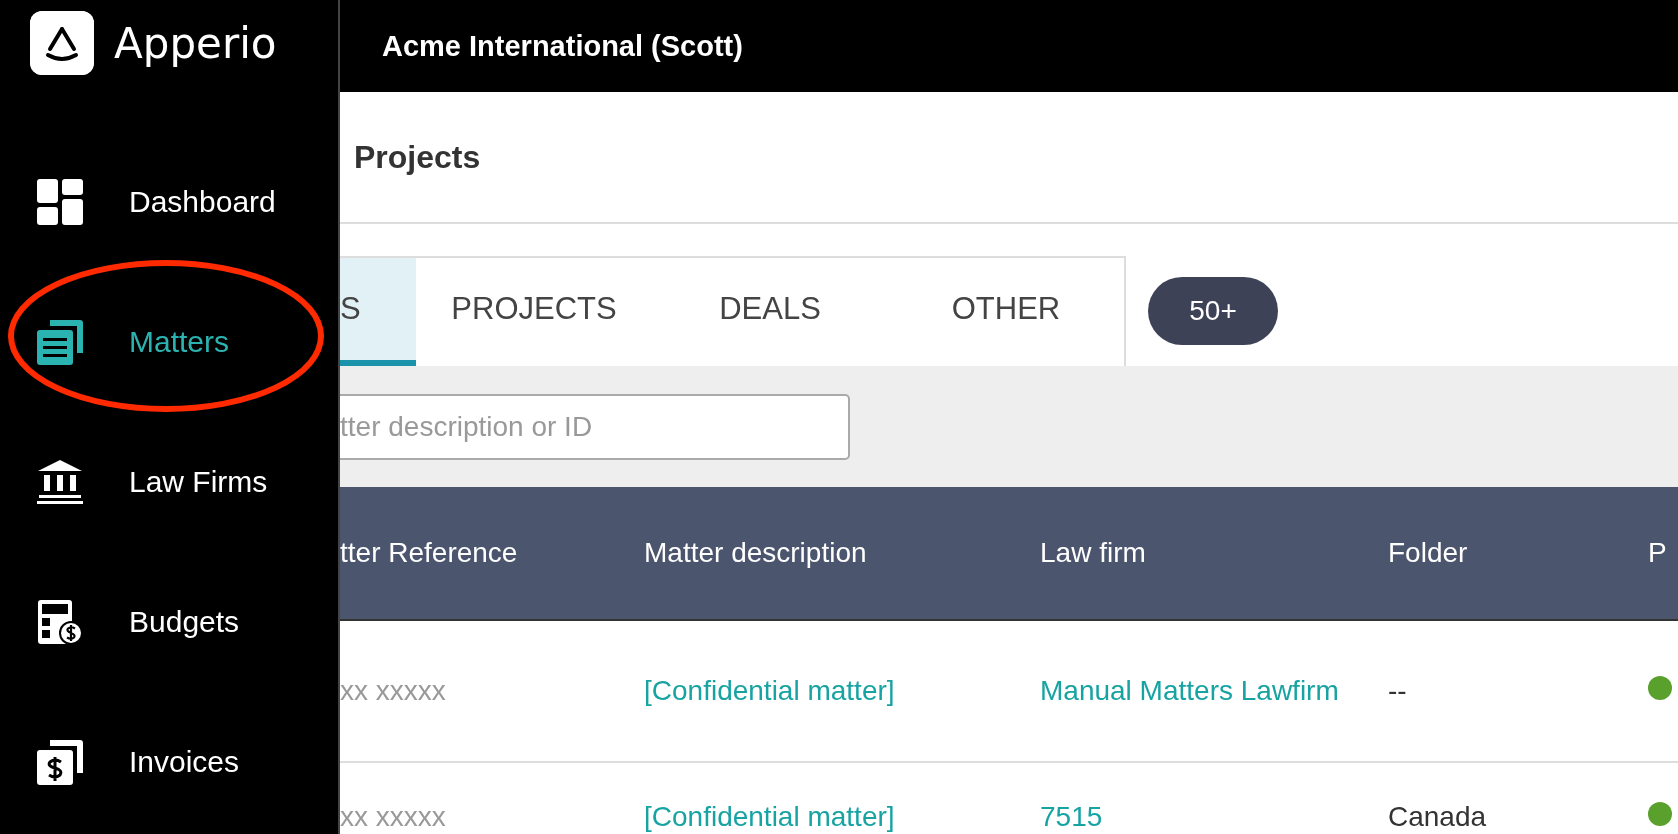 Image resolution: width=1678 pixels, height=834 pixels. I want to click on account-name: Acme International (Scott), so click(562, 46).